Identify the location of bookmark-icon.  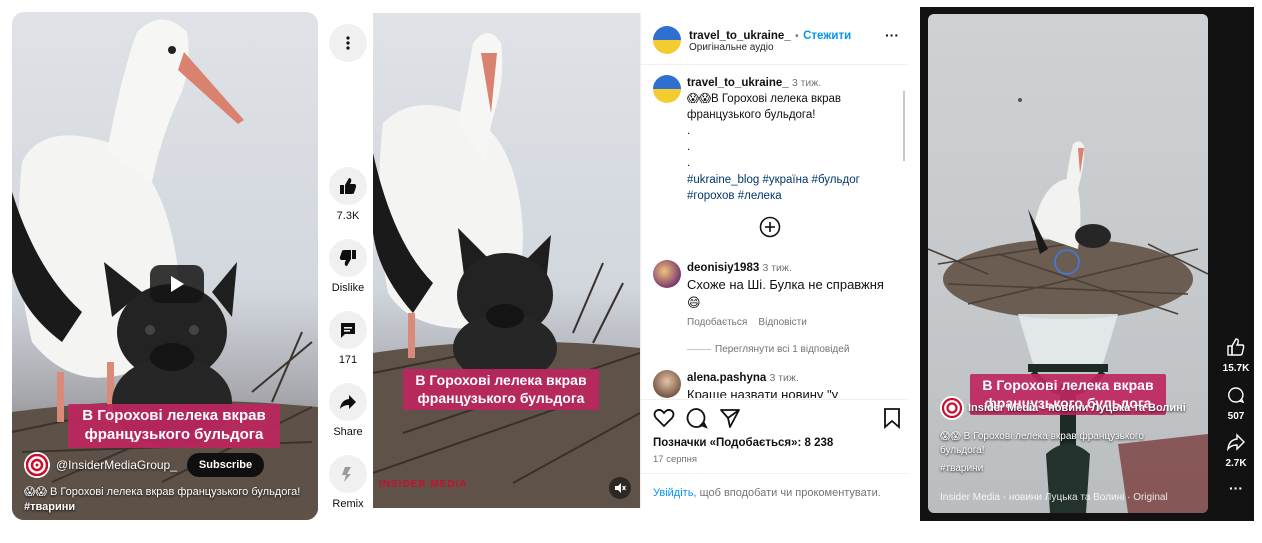
(892, 418).